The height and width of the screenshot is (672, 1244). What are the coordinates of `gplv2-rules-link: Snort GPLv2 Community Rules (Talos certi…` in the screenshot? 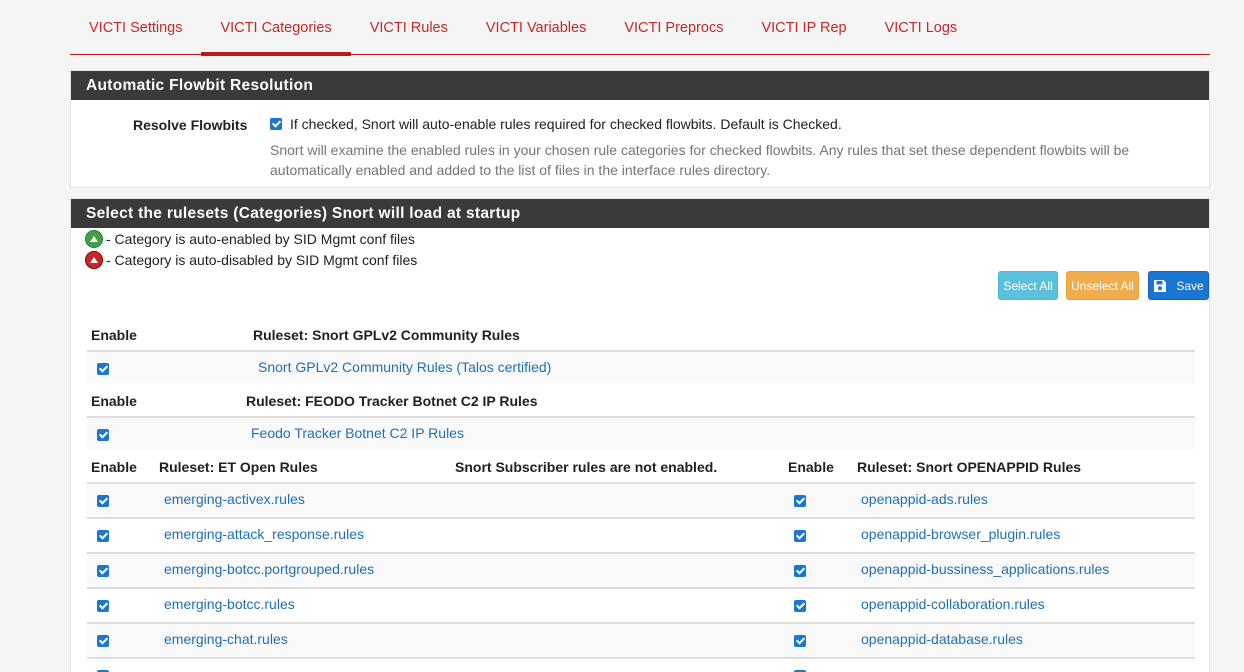 It's located at (404, 367).